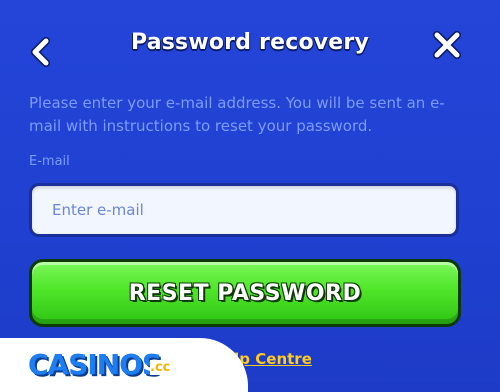 The height and width of the screenshot is (392, 500). Describe the element at coordinates (95, 364) in the screenshot. I see `watermark-brand: CASINOS` at that location.